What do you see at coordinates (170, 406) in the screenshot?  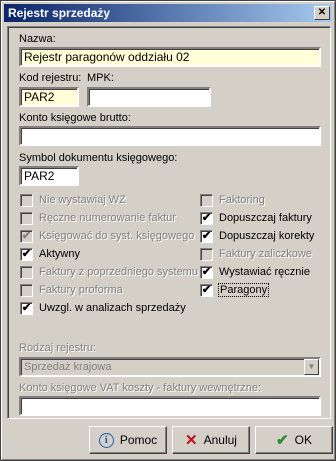 I see `konto-vat-field` at bounding box center [170, 406].